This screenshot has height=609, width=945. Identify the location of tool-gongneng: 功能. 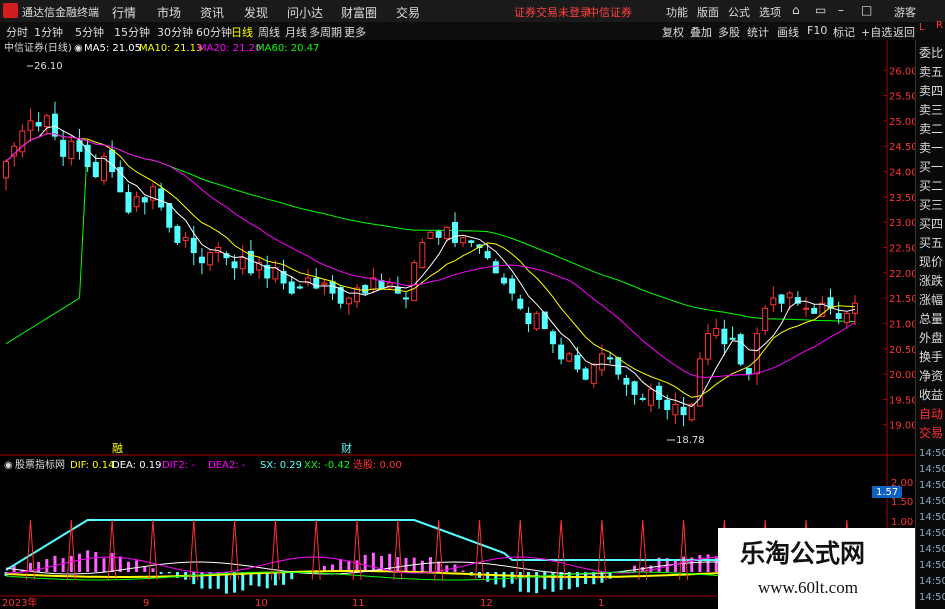
(677, 12).